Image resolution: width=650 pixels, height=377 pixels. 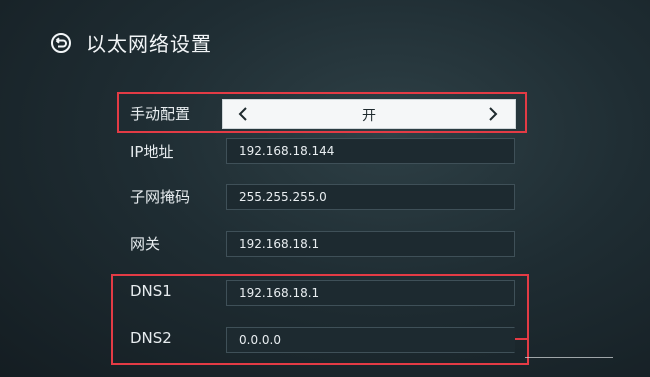 What do you see at coordinates (569, 357) in the screenshot?
I see `divider-line` at bounding box center [569, 357].